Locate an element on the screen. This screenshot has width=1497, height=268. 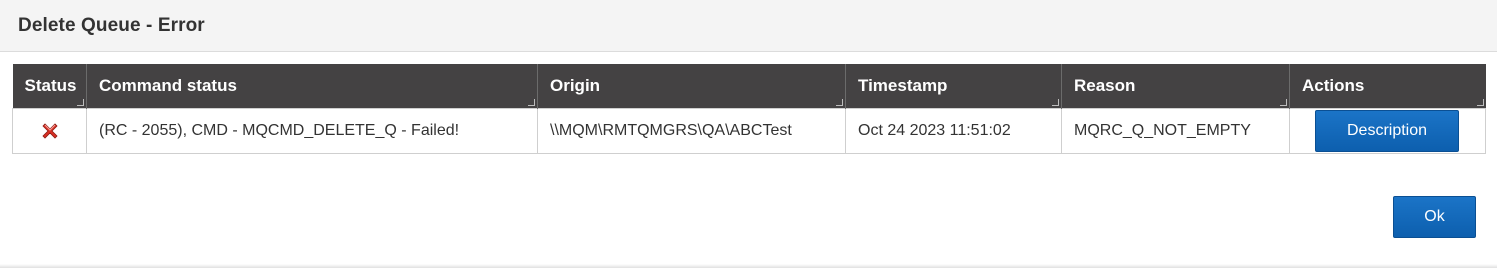
actions-cell: Description is located at coordinates (1387, 130).